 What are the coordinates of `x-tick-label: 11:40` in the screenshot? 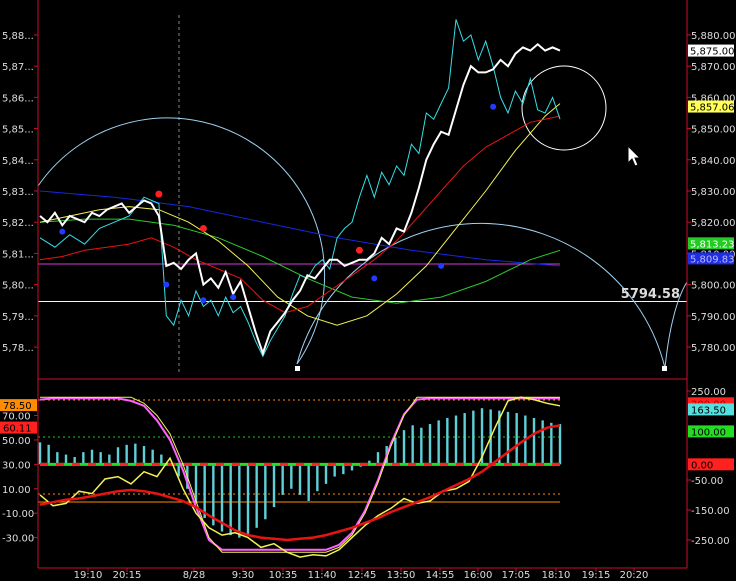 It's located at (322, 575).